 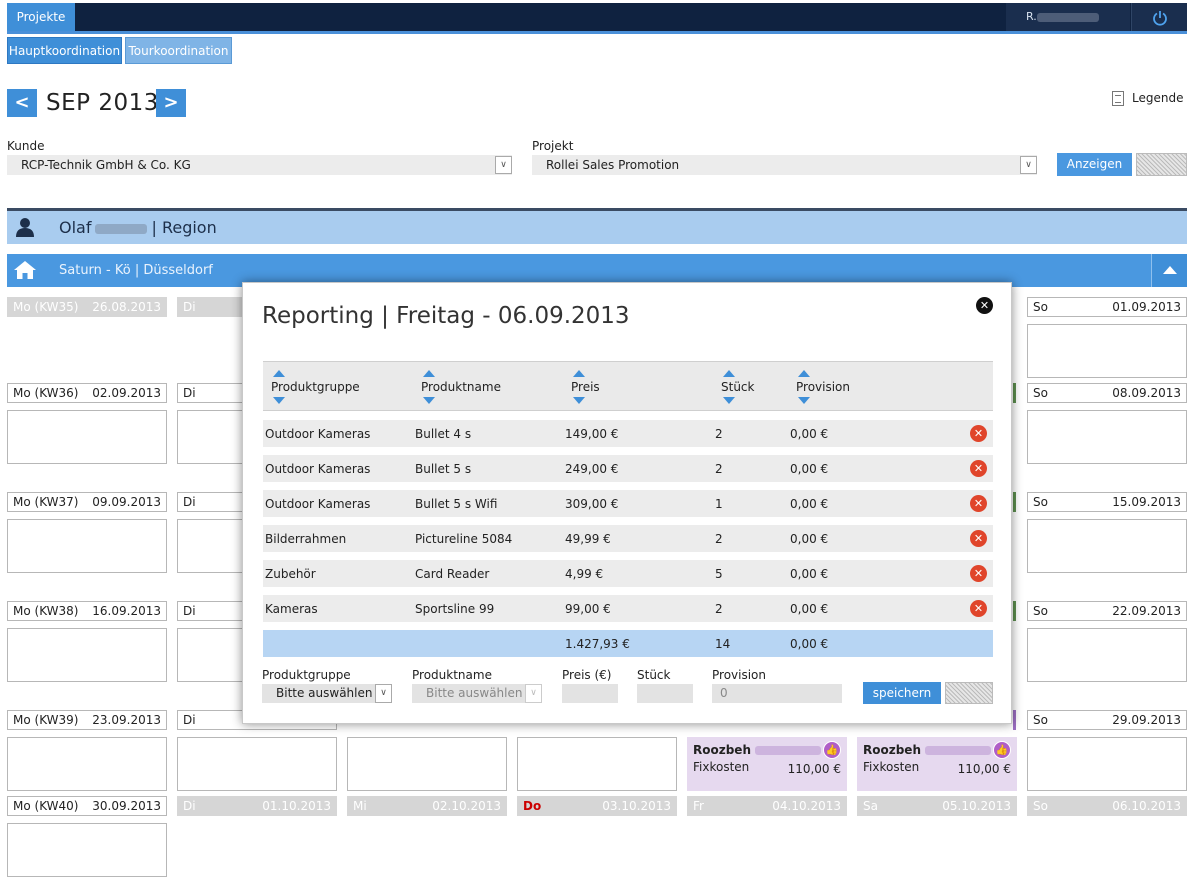 I want to click on close-icon: ✕, so click(x=984, y=305).